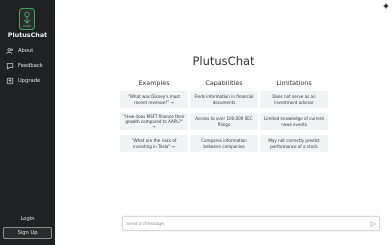  What do you see at coordinates (223, 61) in the screenshot?
I see `page-title: PlutusChat` at bounding box center [223, 61].